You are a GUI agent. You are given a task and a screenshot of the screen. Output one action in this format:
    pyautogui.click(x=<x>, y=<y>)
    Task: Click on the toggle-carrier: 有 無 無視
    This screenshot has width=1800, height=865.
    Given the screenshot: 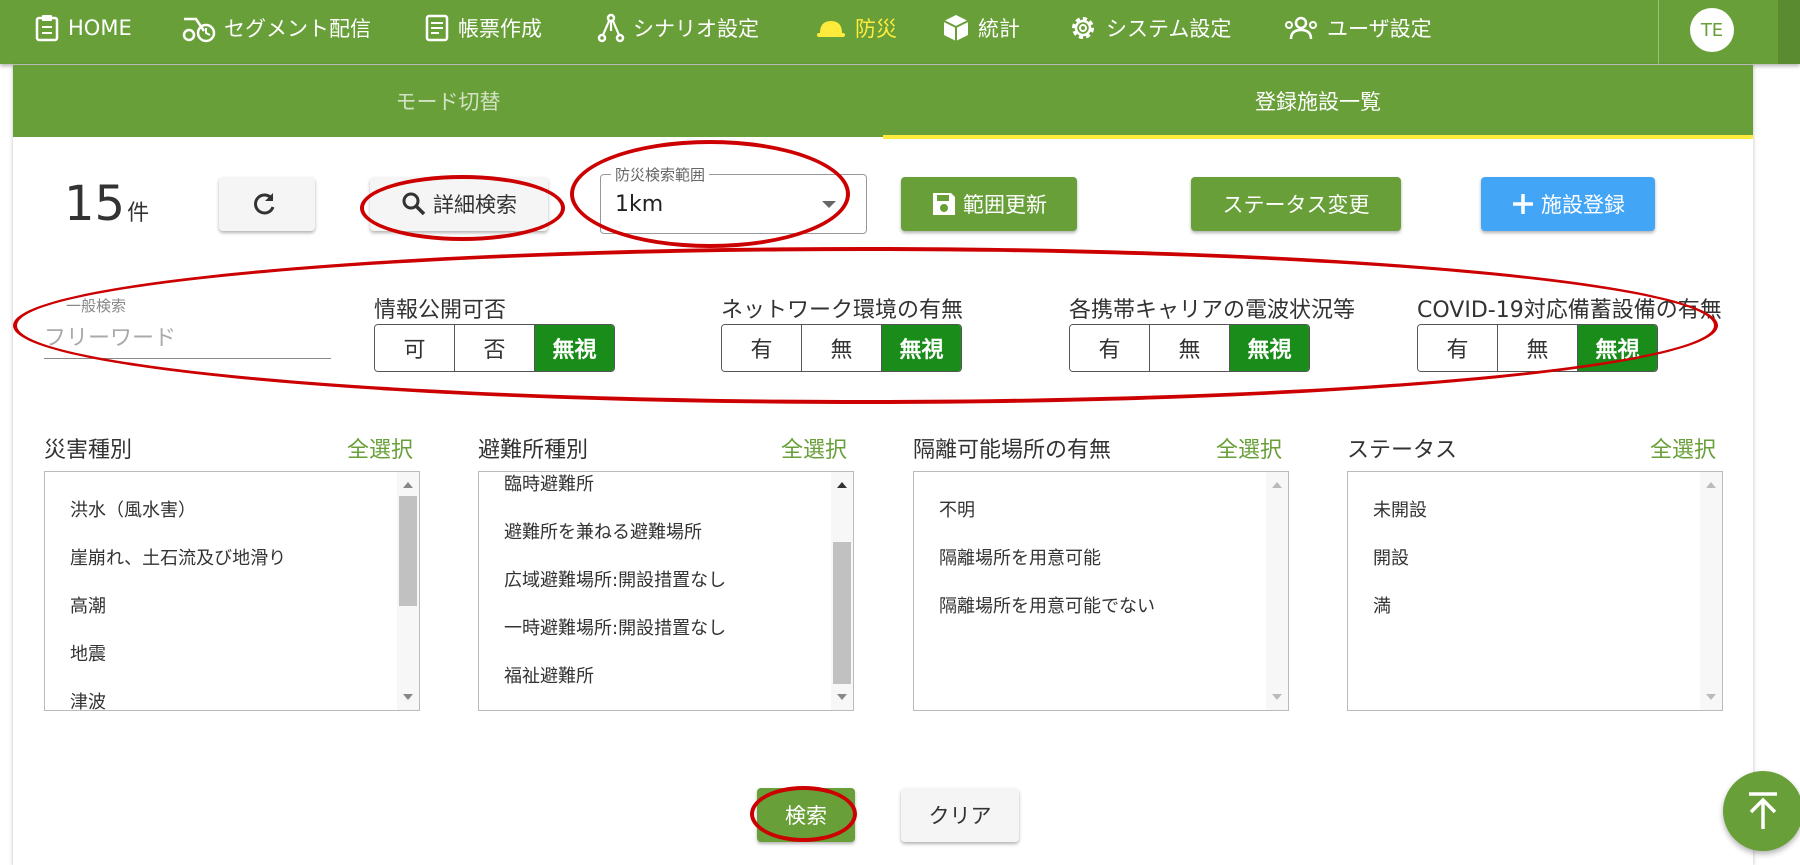 What is the action you would take?
    pyautogui.click(x=1189, y=348)
    